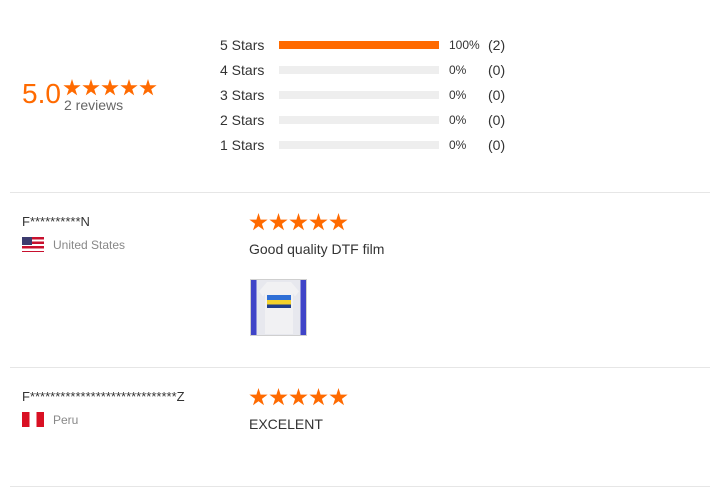 This screenshot has height=491, width=710. I want to click on rating-filter-3-stars: 3 Stars 0% (0), so click(362, 95).